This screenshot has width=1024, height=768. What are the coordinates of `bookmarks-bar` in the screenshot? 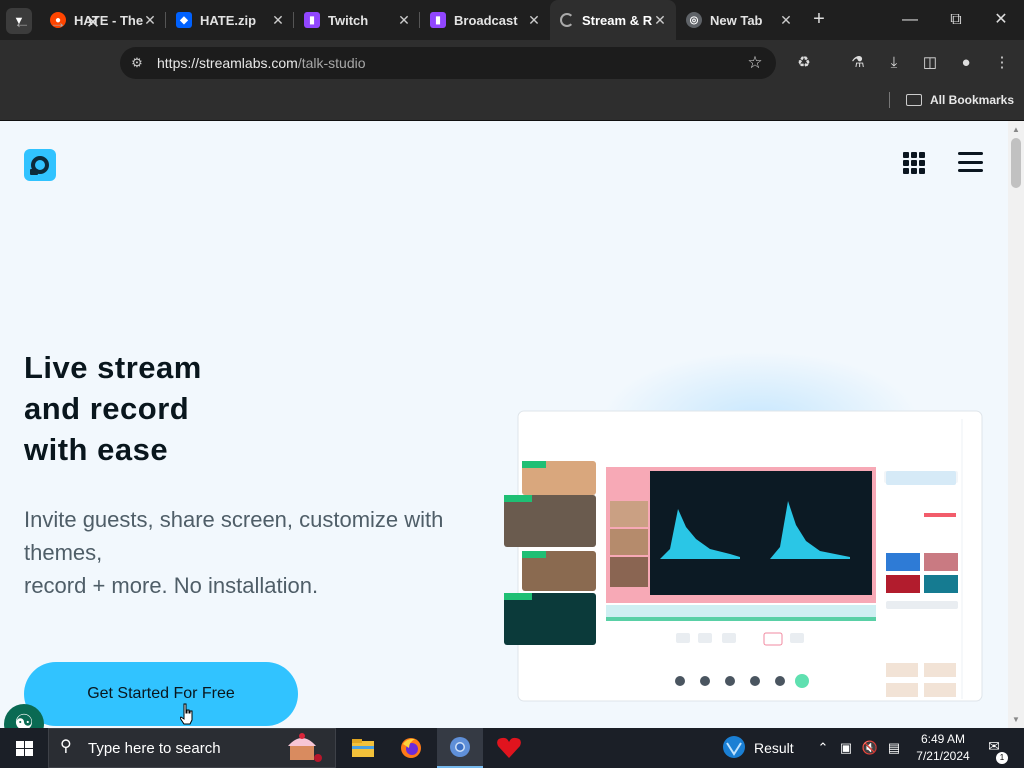 It's located at (512, 103).